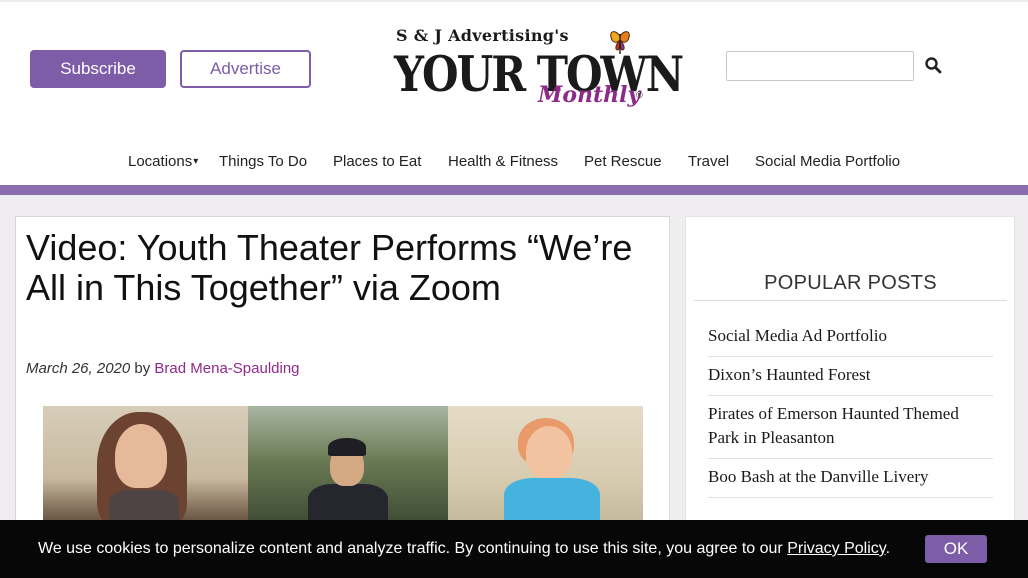 The image size is (1028, 578). Describe the element at coordinates (956, 549) in the screenshot. I see `cookie-ok-button: OK` at that location.